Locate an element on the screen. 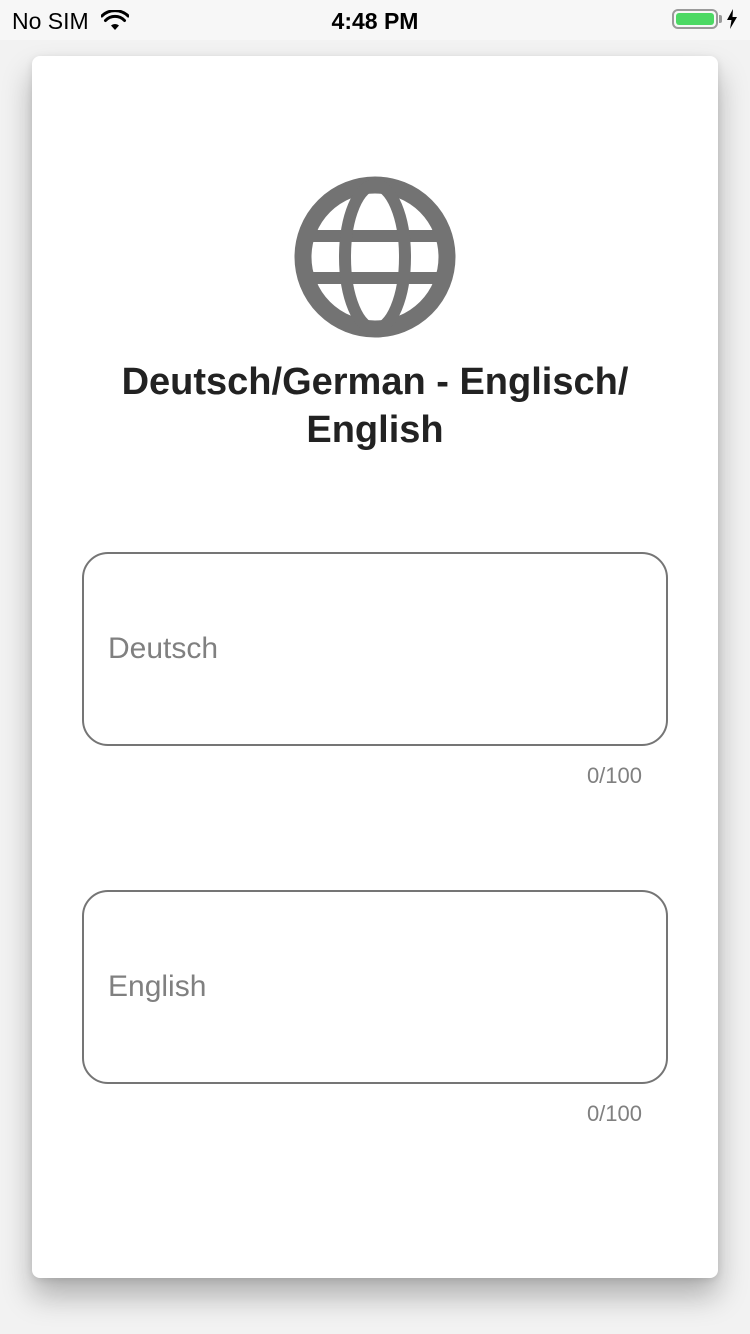 The height and width of the screenshot is (1334, 750). battery-indicator is located at coordinates (705, 19).